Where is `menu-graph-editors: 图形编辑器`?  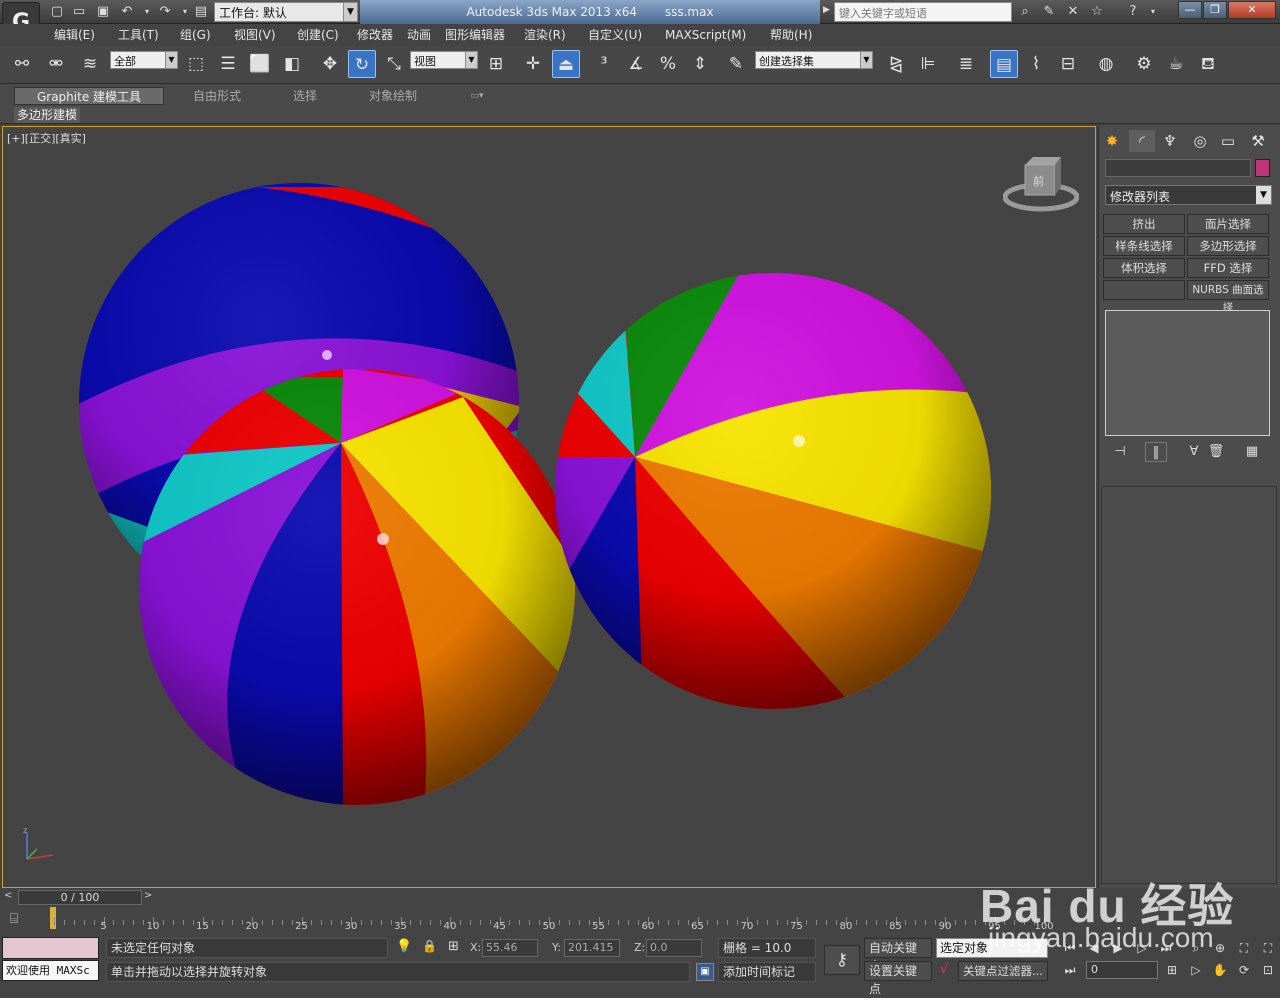 menu-graph-editors: 图形编辑器 is located at coordinates (475, 35).